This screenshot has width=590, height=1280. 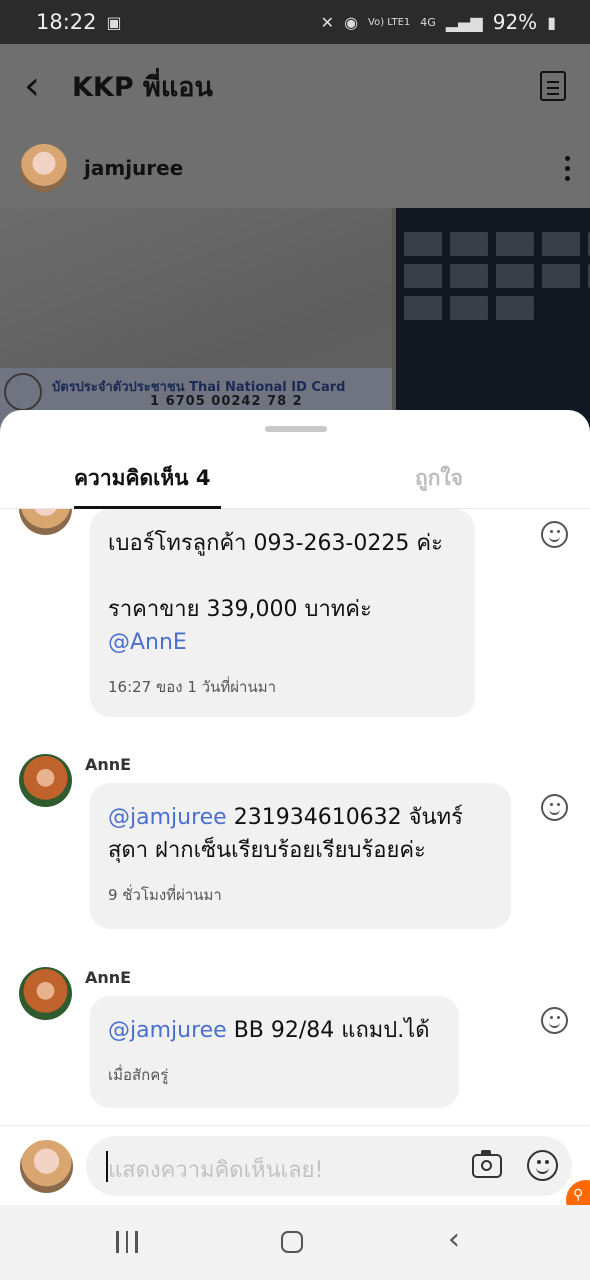 I want to click on post-author-name: jamjuree, so click(x=324, y=168).